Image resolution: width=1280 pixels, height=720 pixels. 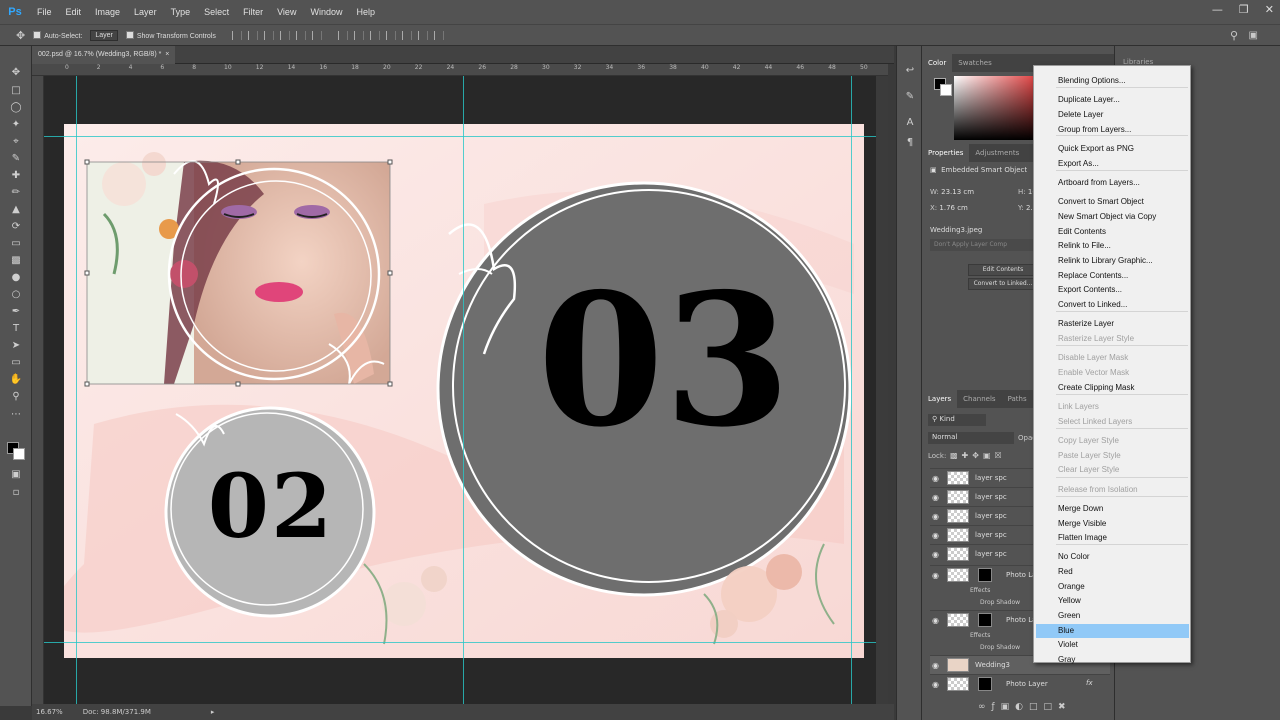 What do you see at coordinates (74, 12) in the screenshot?
I see `menu-edit: Edit` at bounding box center [74, 12].